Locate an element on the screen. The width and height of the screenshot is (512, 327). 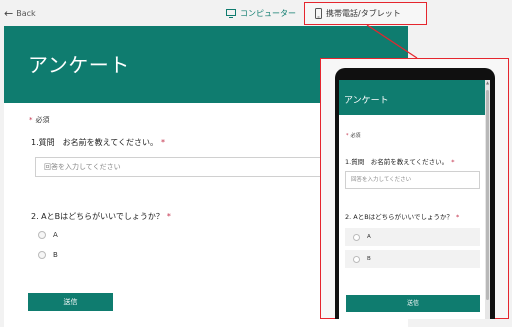
mobile-option-a-radio: A is located at coordinates (412, 237).